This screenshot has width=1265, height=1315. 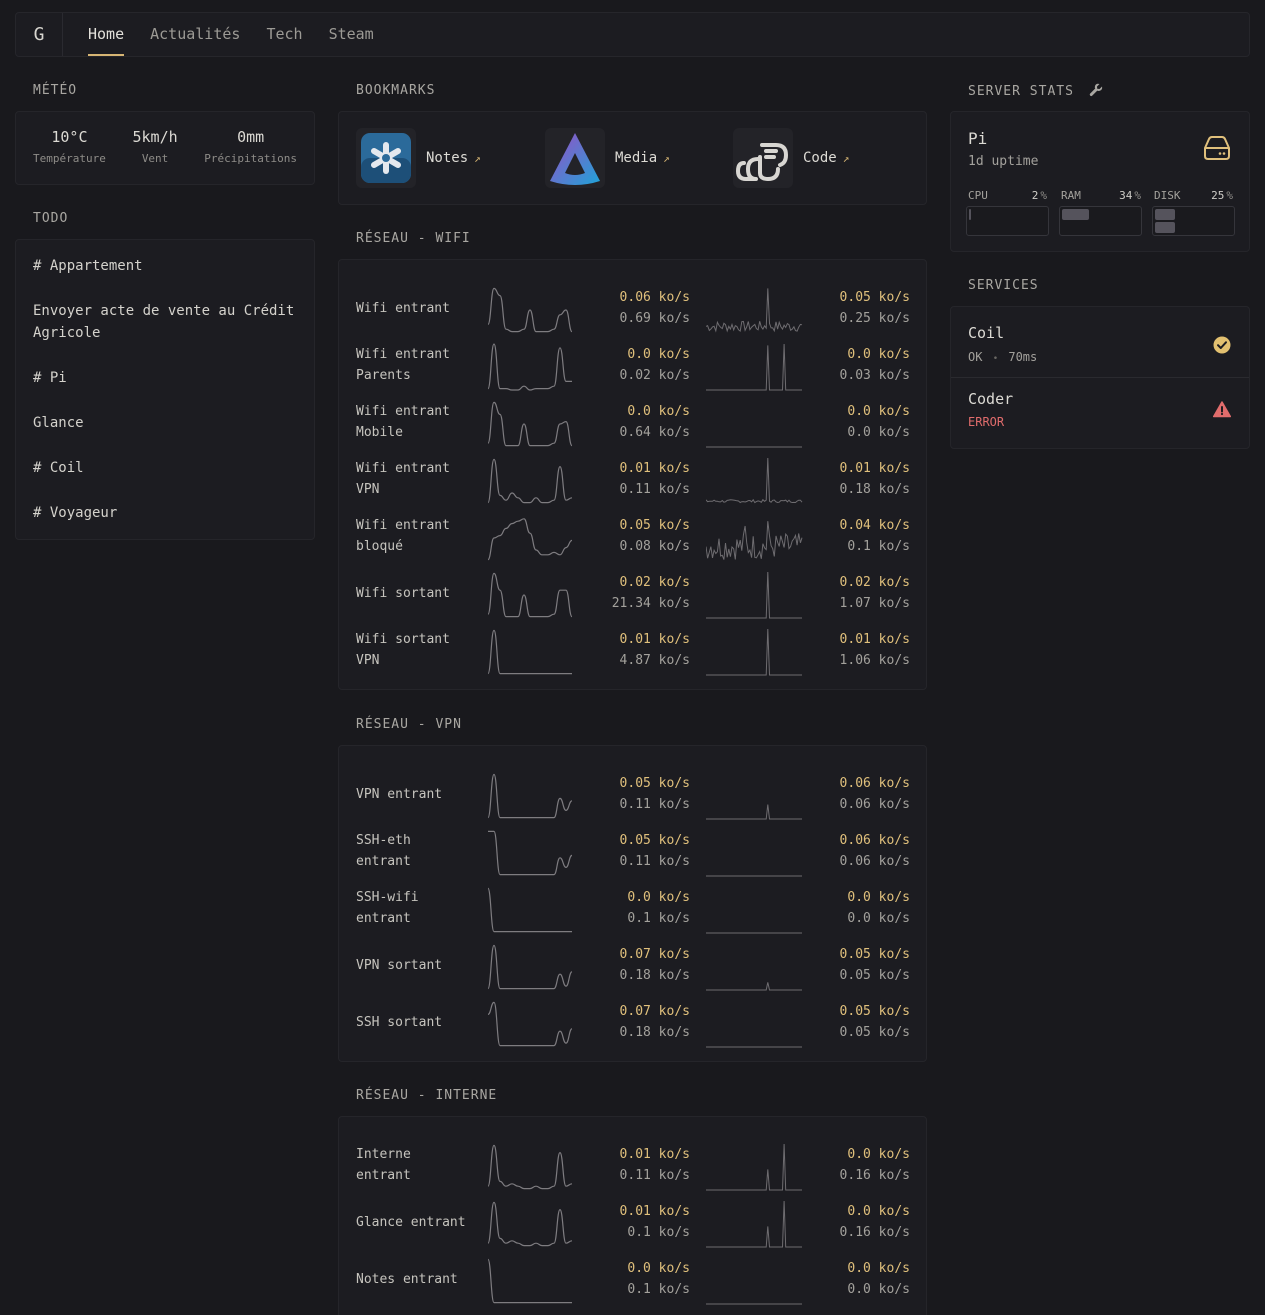 I want to click on tab-home: Home, so click(x=106, y=34).